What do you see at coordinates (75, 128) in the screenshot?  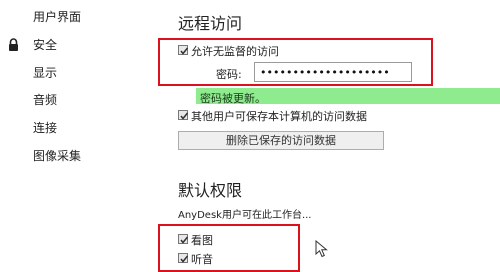 I see `sidebar-item-connection: 连接` at bounding box center [75, 128].